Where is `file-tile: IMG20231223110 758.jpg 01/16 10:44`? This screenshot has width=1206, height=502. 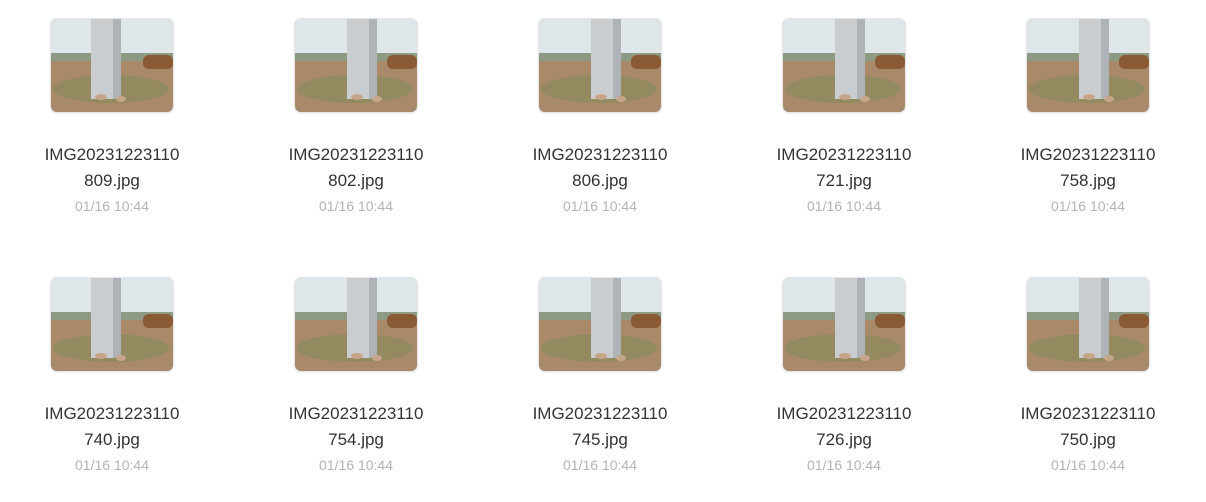
file-tile: IMG20231223110 758.jpg 01/16 10:44 is located at coordinates (1088, 117).